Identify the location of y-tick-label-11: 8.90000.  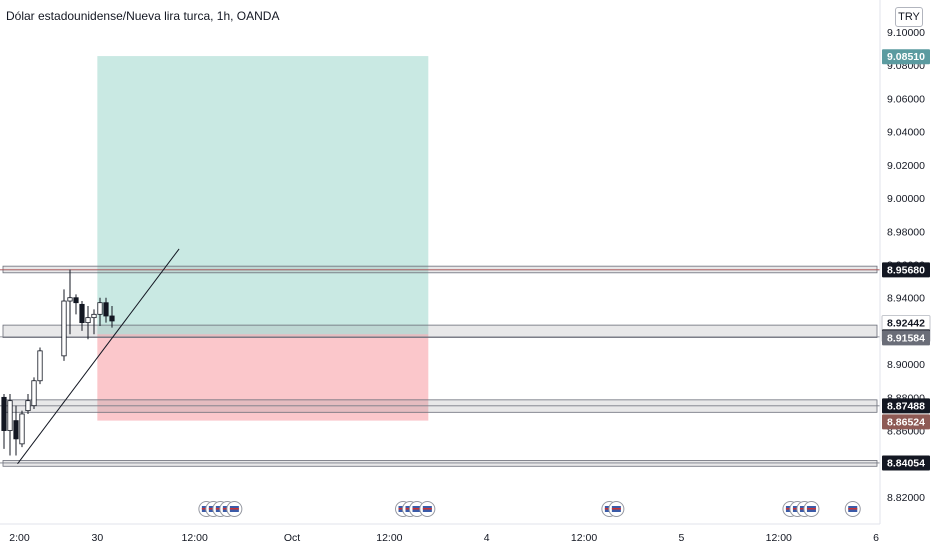
(906, 365).